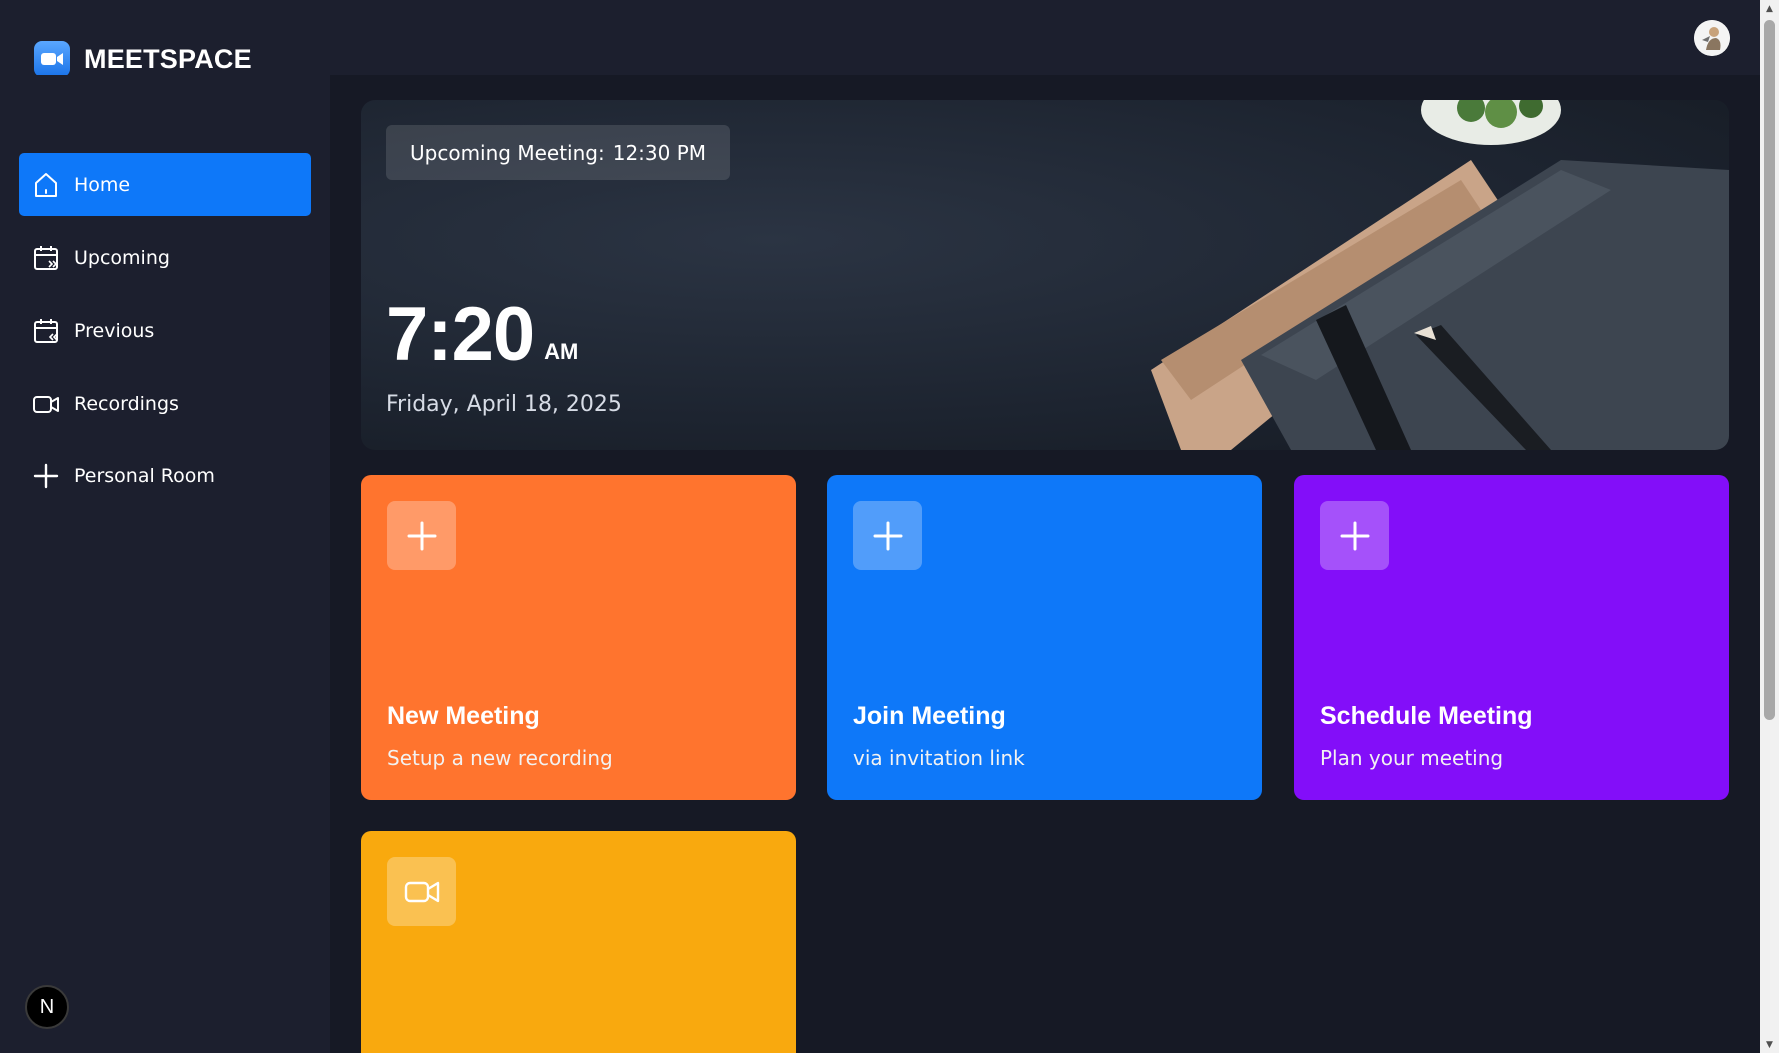  What do you see at coordinates (102, 184) in the screenshot?
I see `sidebar-item-label: Home` at bounding box center [102, 184].